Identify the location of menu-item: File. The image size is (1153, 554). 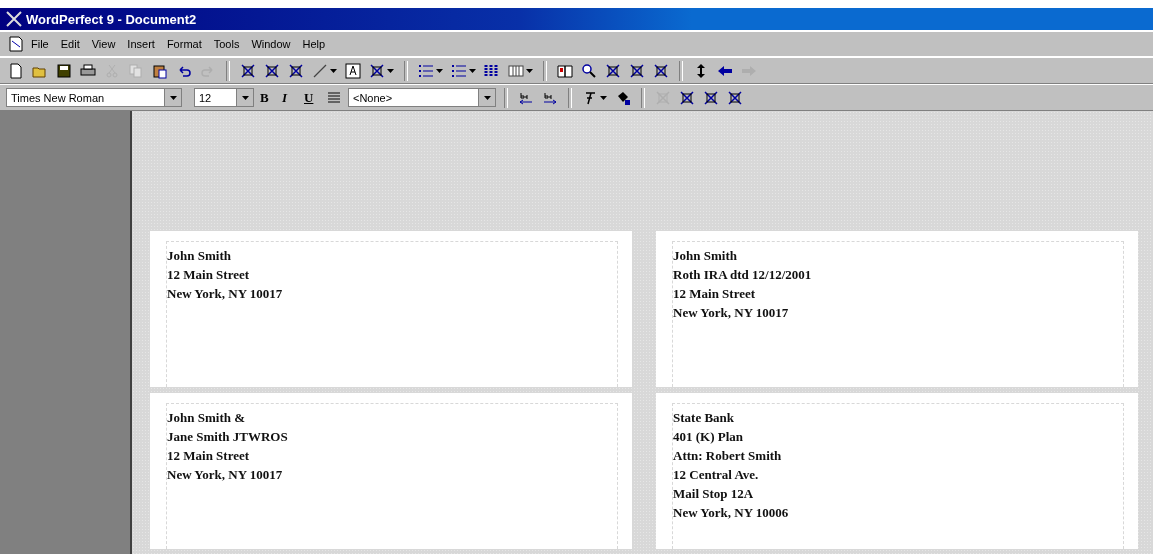
(40, 44).